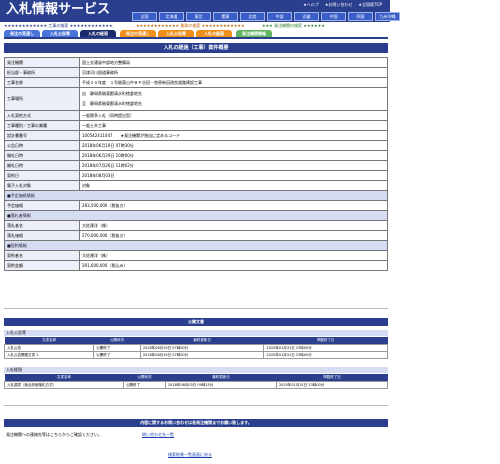  What do you see at coordinates (42, 135) in the screenshot?
I see `row-key: 設計書番号` at bounding box center [42, 135].